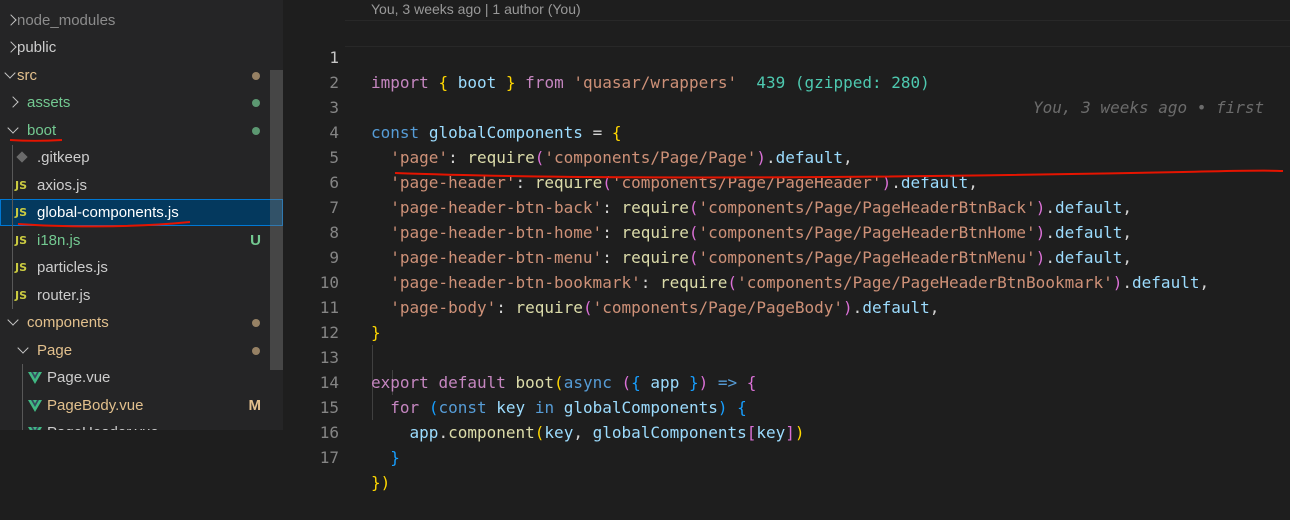 The height and width of the screenshot is (520, 1290). Describe the element at coordinates (66, 20) in the screenshot. I see `tree-item-label: node_modules` at that location.